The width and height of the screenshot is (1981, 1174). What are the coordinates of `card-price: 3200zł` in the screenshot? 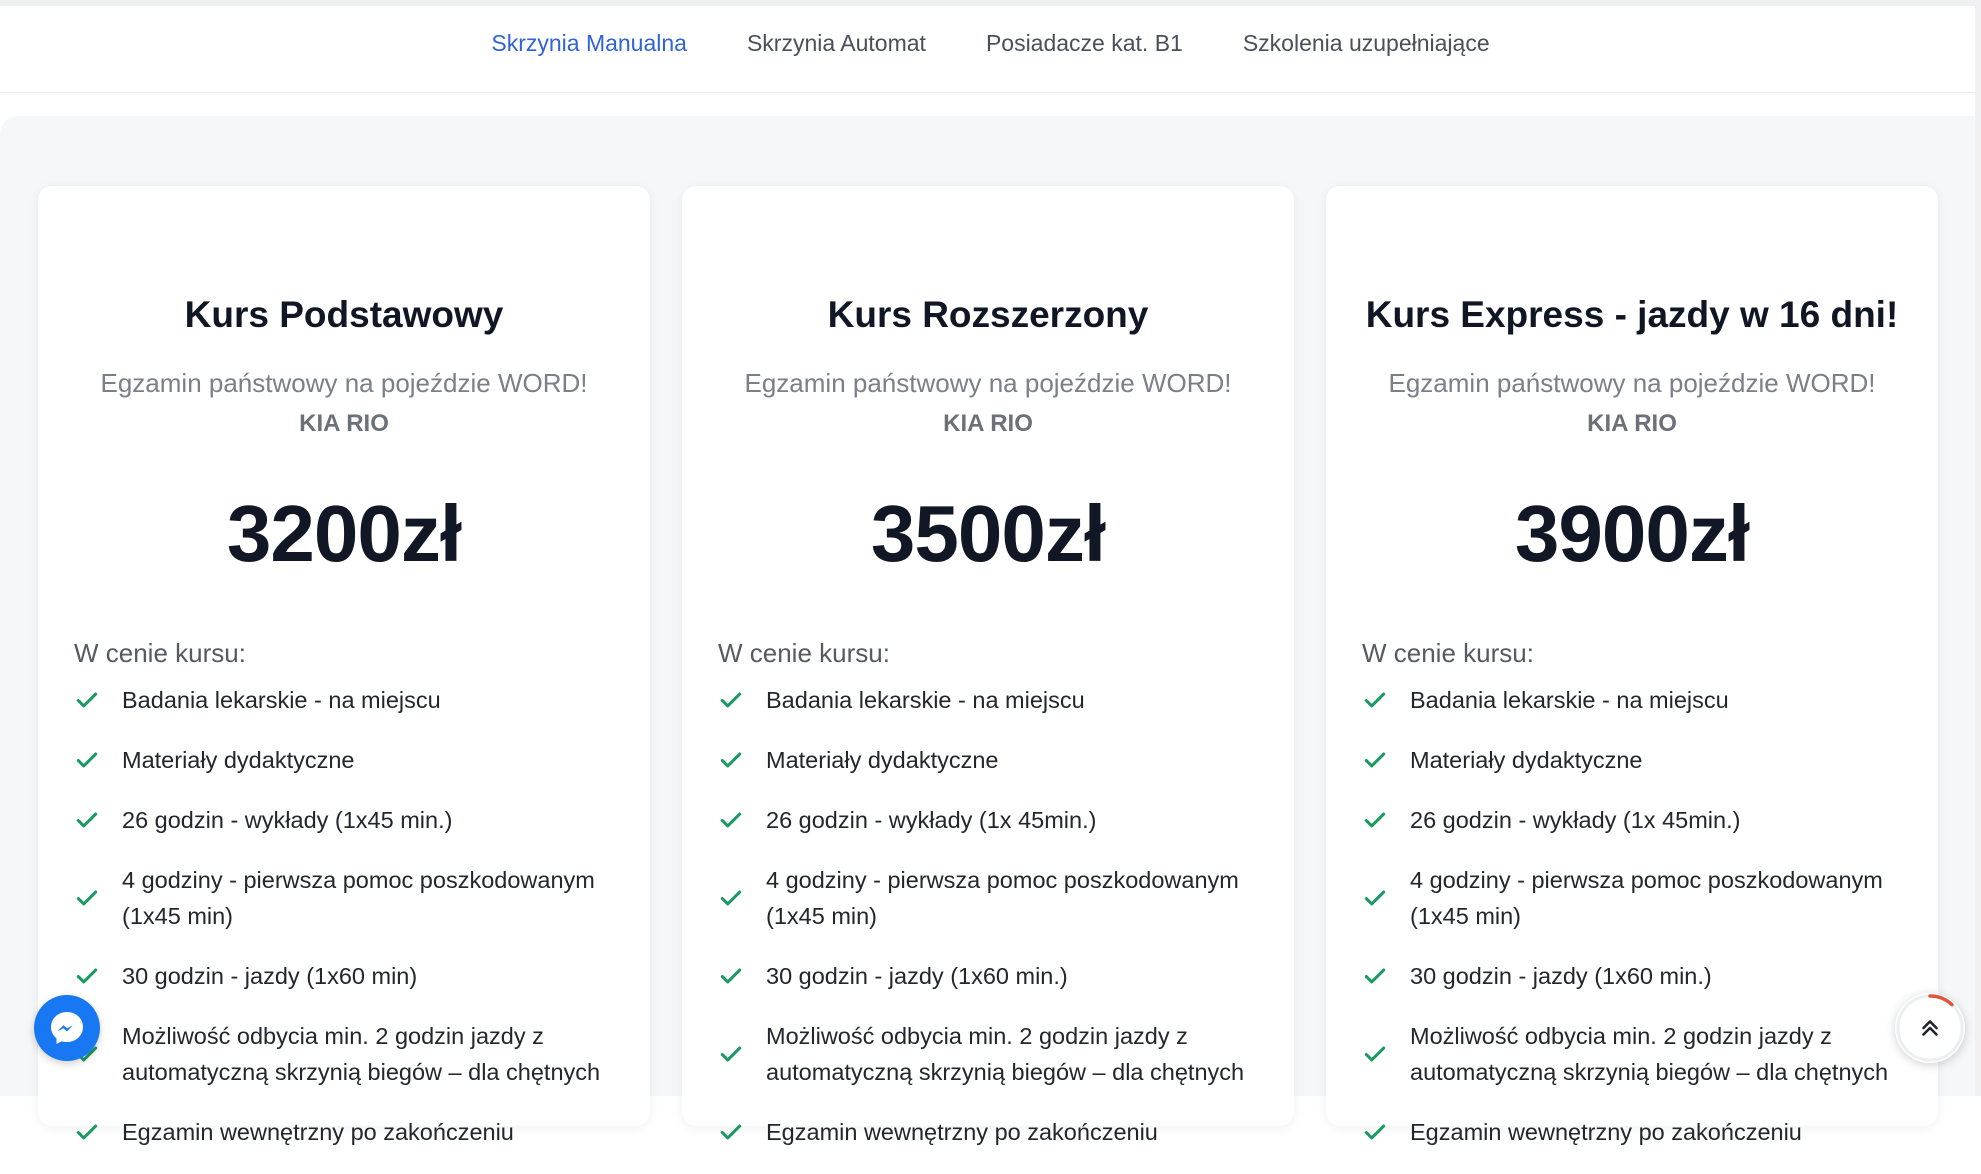 It's located at (344, 533).